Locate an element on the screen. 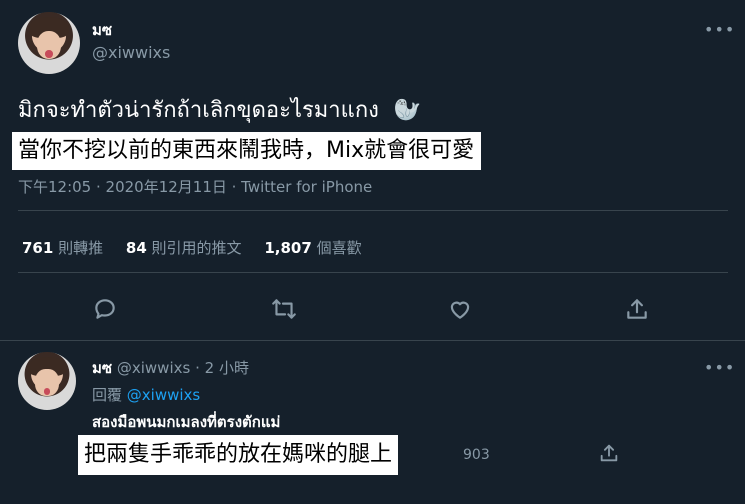 Image resolution: width=745 pixels, height=504 pixels. reply-header: มซ @xiwwixs · 2 小時 is located at coordinates (170, 368).